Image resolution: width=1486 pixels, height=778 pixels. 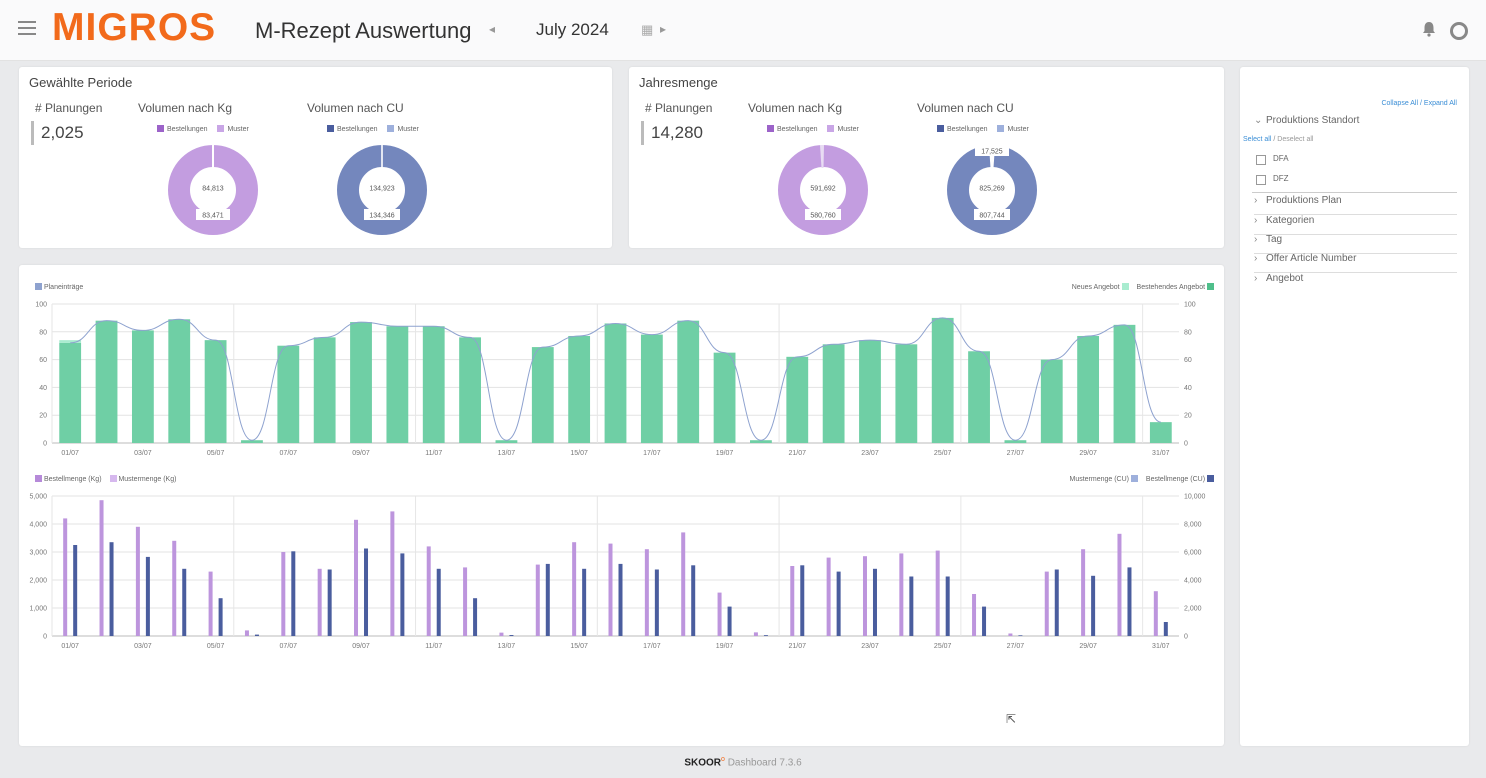 I want to click on kg-volume-title: Volumen nach Kg, so click(x=795, y=108).